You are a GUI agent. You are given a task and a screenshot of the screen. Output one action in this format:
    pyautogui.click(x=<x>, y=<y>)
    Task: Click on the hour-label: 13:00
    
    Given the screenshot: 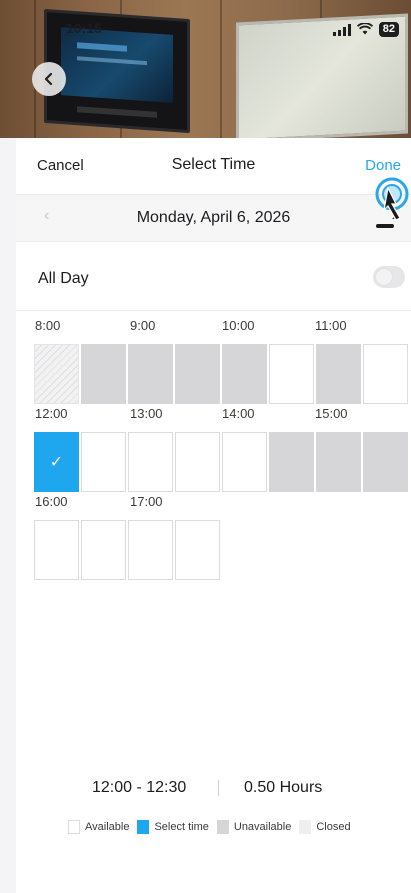 What is the action you would take?
    pyautogui.click(x=146, y=413)
    